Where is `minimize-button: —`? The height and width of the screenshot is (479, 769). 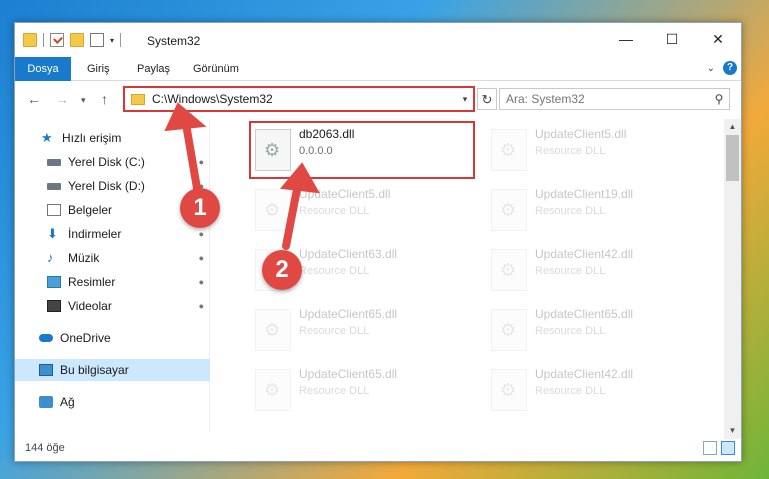 minimize-button: — is located at coordinates (626, 39).